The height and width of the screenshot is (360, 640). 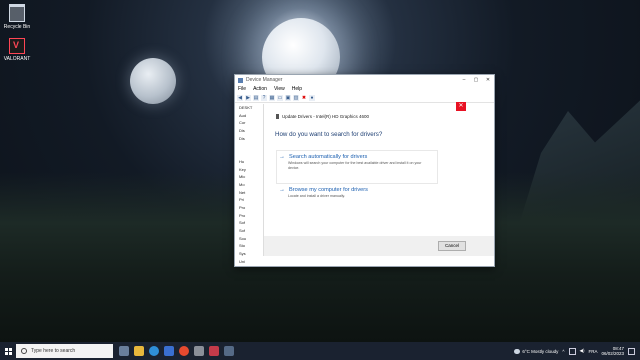 What do you see at coordinates (464, 80) in the screenshot?
I see `minimize-button: –` at bounding box center [464, 80].